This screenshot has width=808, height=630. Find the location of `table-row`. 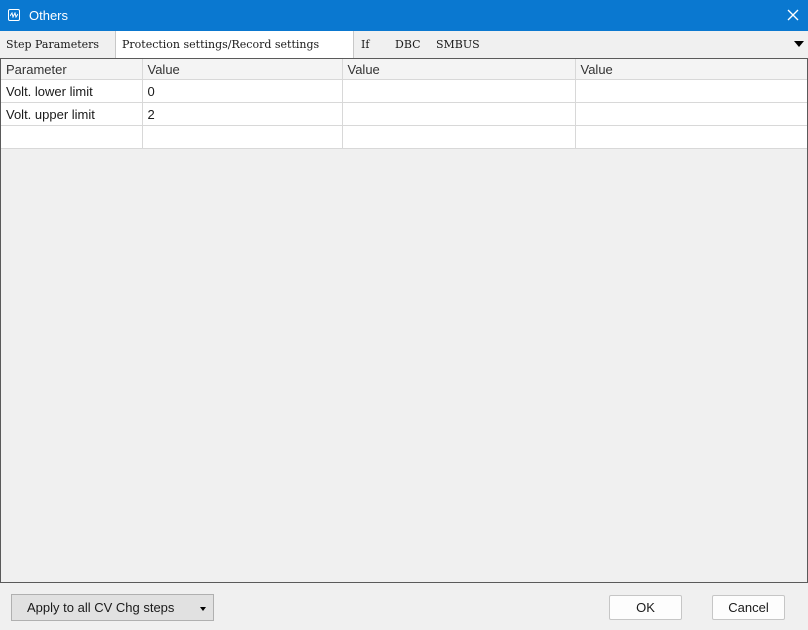

table-row is located at coordinates (404, 137).